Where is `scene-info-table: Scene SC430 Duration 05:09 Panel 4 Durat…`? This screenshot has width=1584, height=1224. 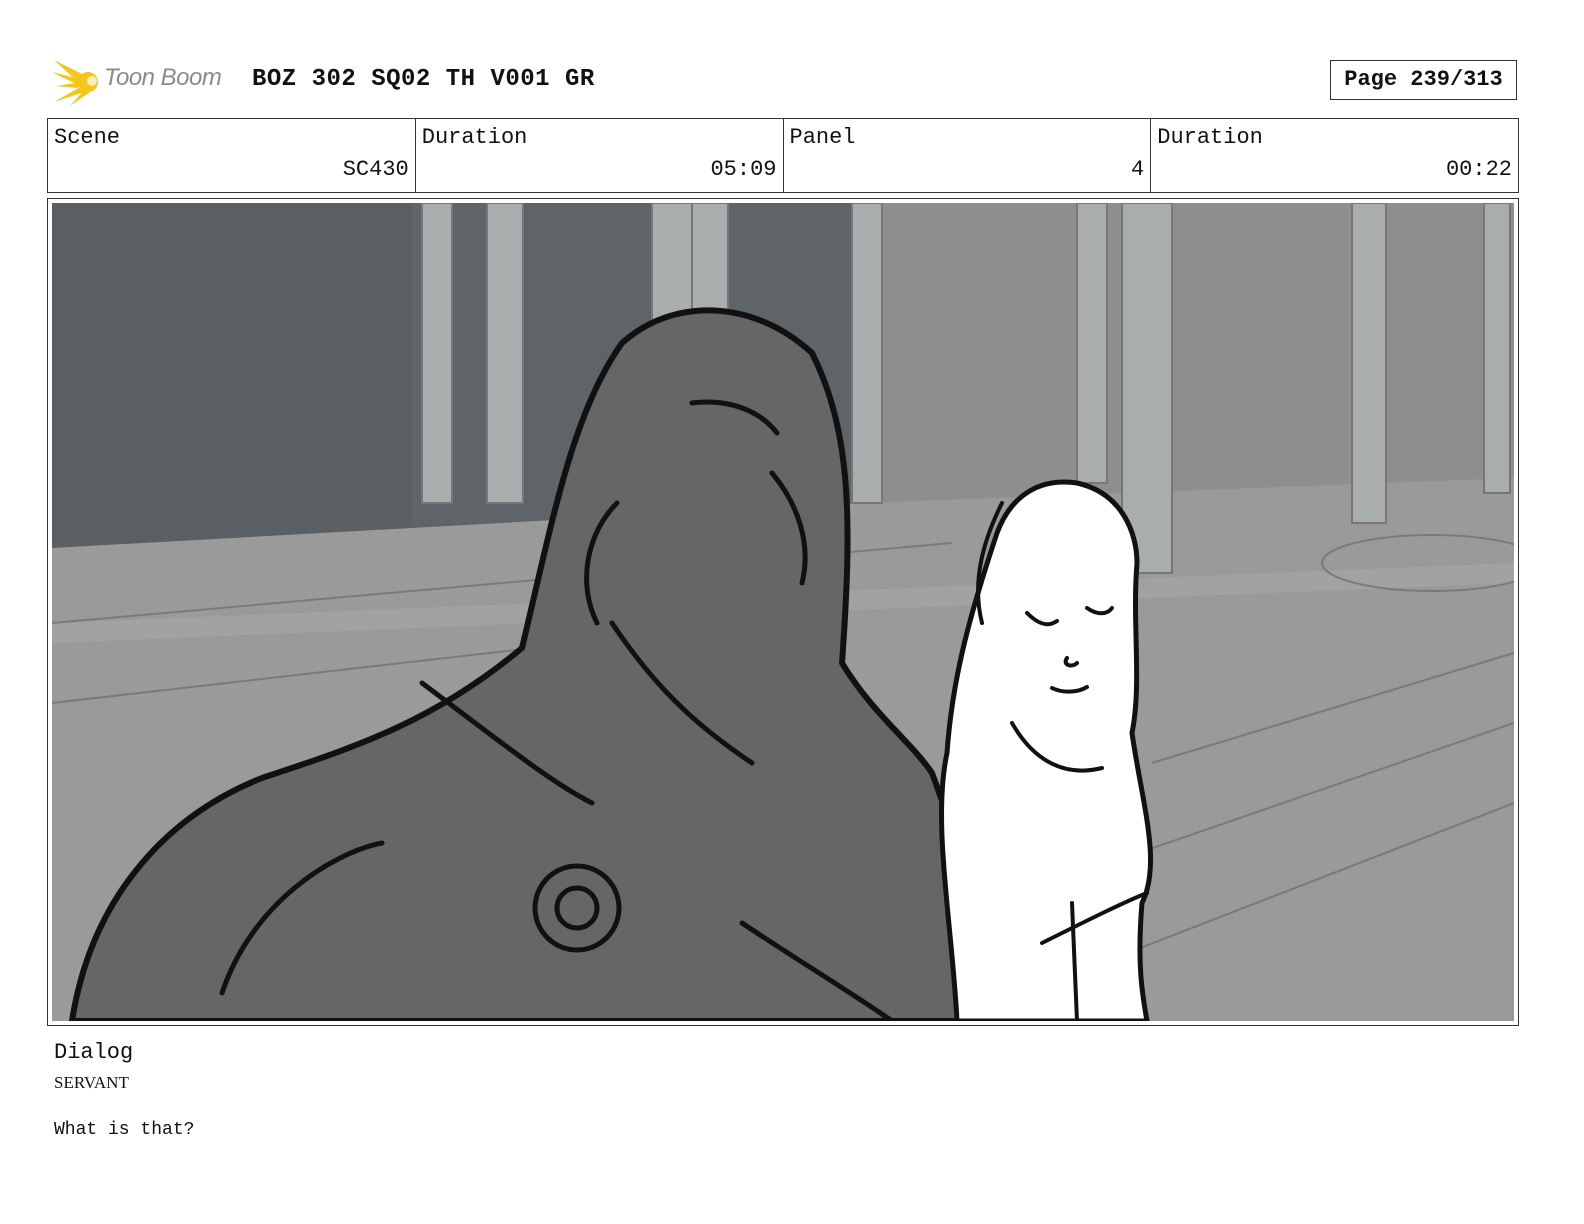 scene-info-table: Scene SC430 Duration 05:09 Panel 4 Durat… is located at coordinates (783, 155).